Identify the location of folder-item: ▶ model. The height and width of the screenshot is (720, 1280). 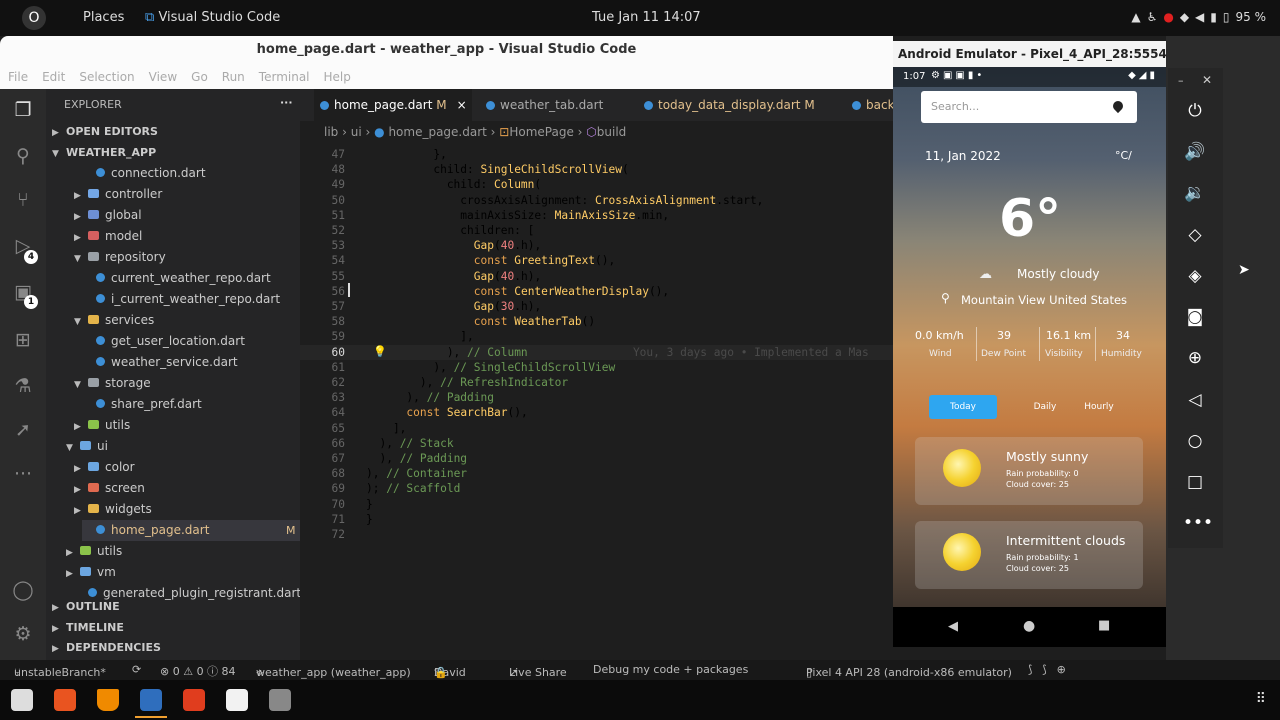
(108, 236).